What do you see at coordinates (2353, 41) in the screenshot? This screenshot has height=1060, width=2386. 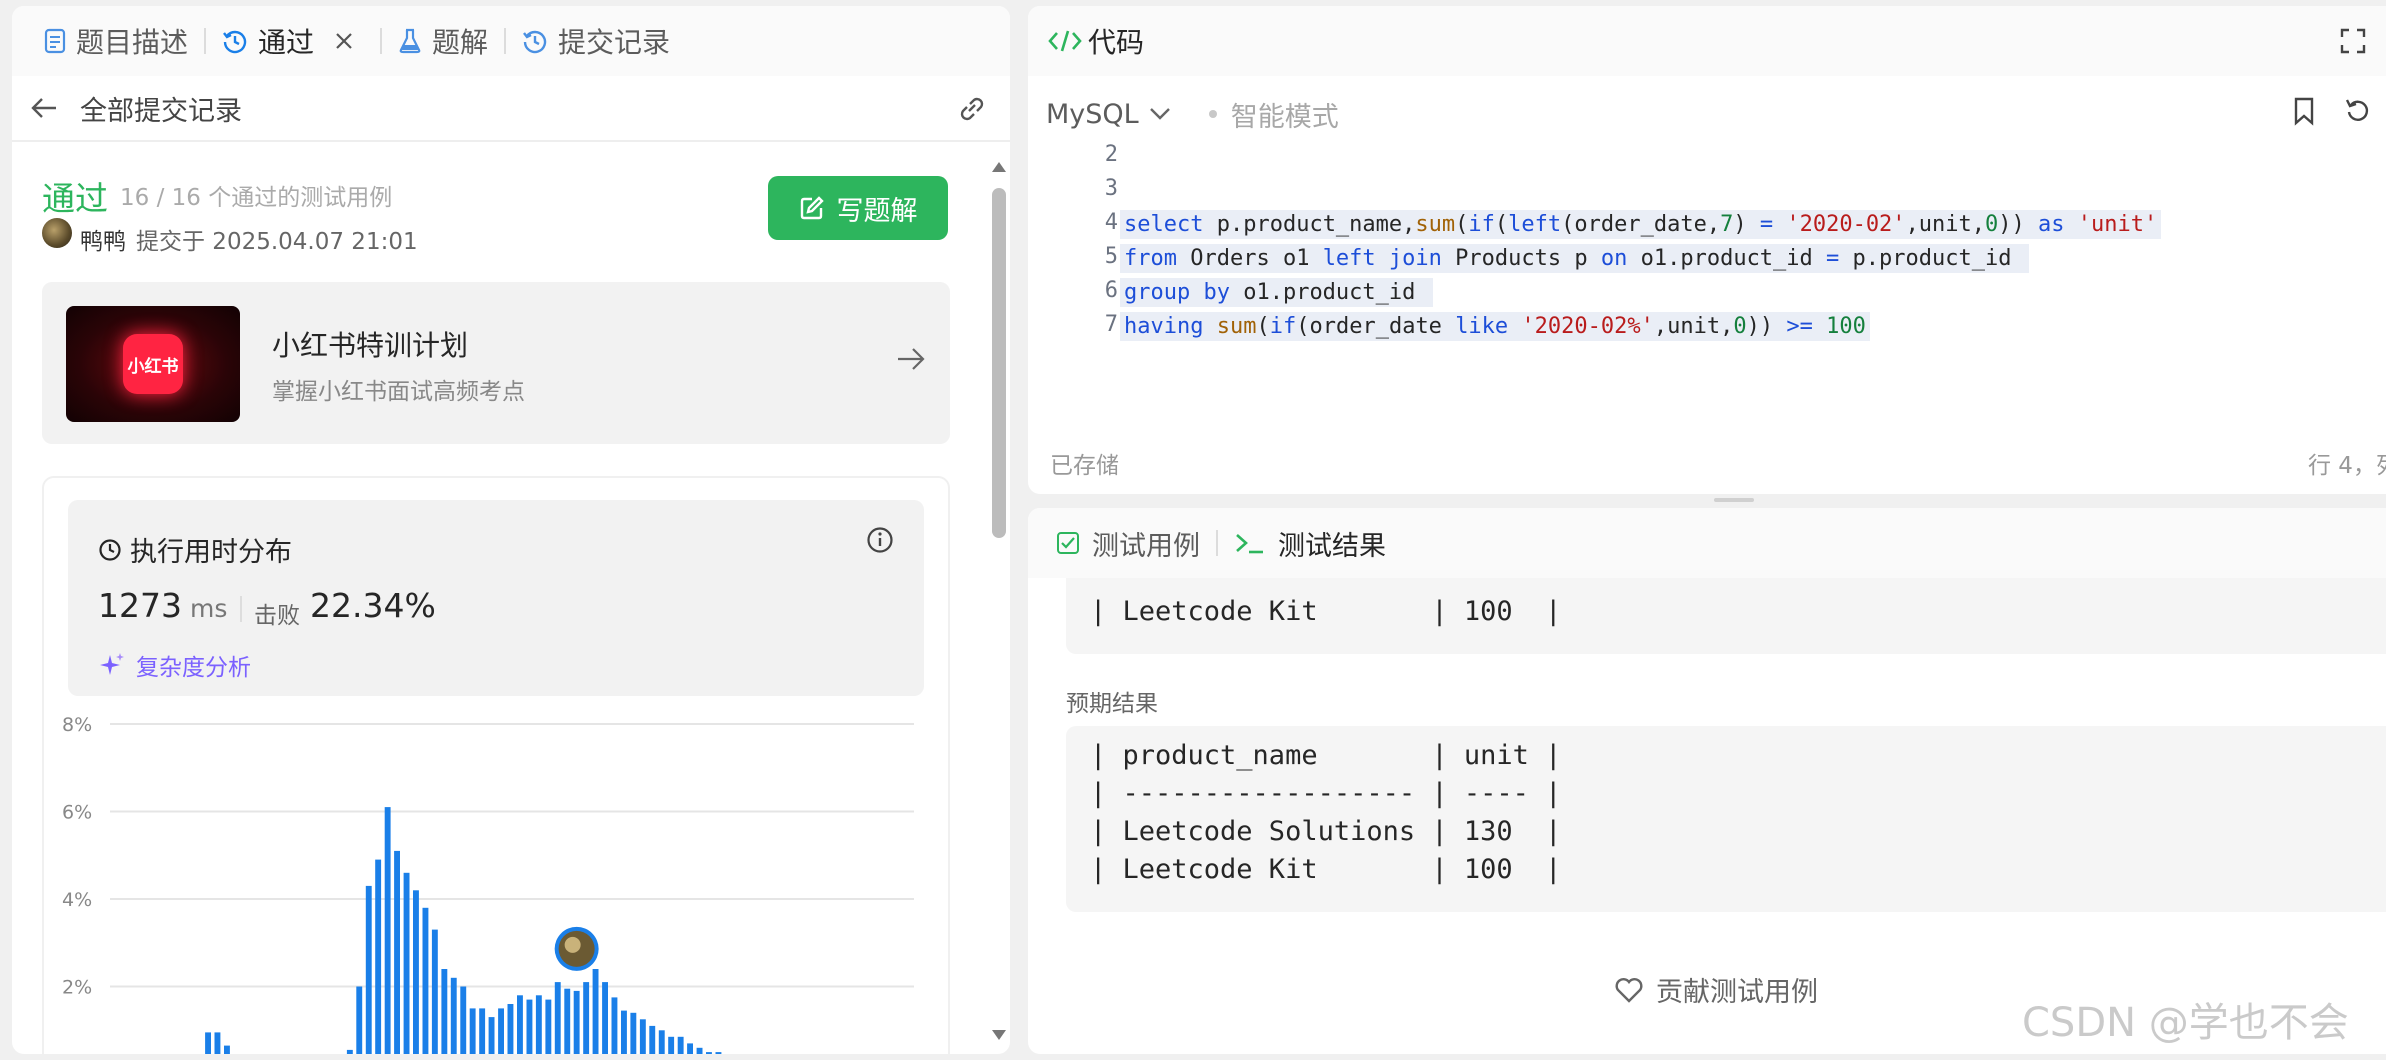 I see `fullscreen-icon` at bounding box center [2353, 41].